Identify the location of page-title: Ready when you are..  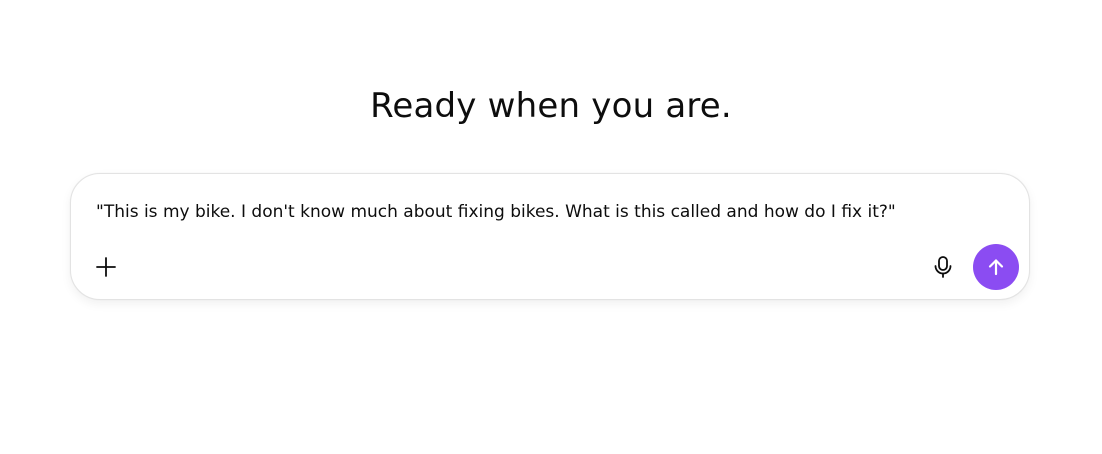
(551, 106).